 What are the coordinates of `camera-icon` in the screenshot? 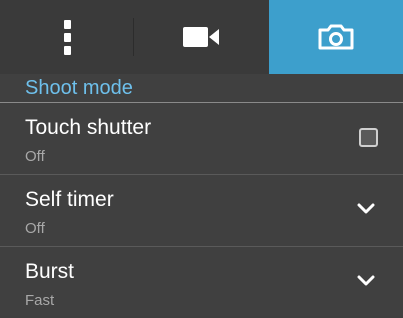 It's located at (336, 37).